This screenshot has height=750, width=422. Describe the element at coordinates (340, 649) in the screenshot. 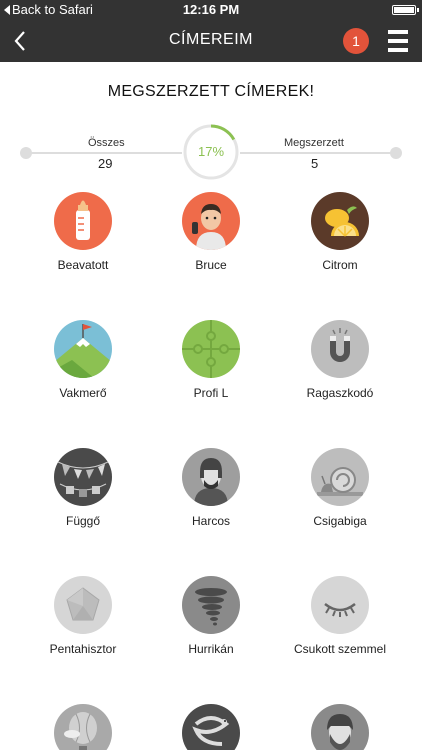

I see `badge-name: Csukott szemmel` at that location.